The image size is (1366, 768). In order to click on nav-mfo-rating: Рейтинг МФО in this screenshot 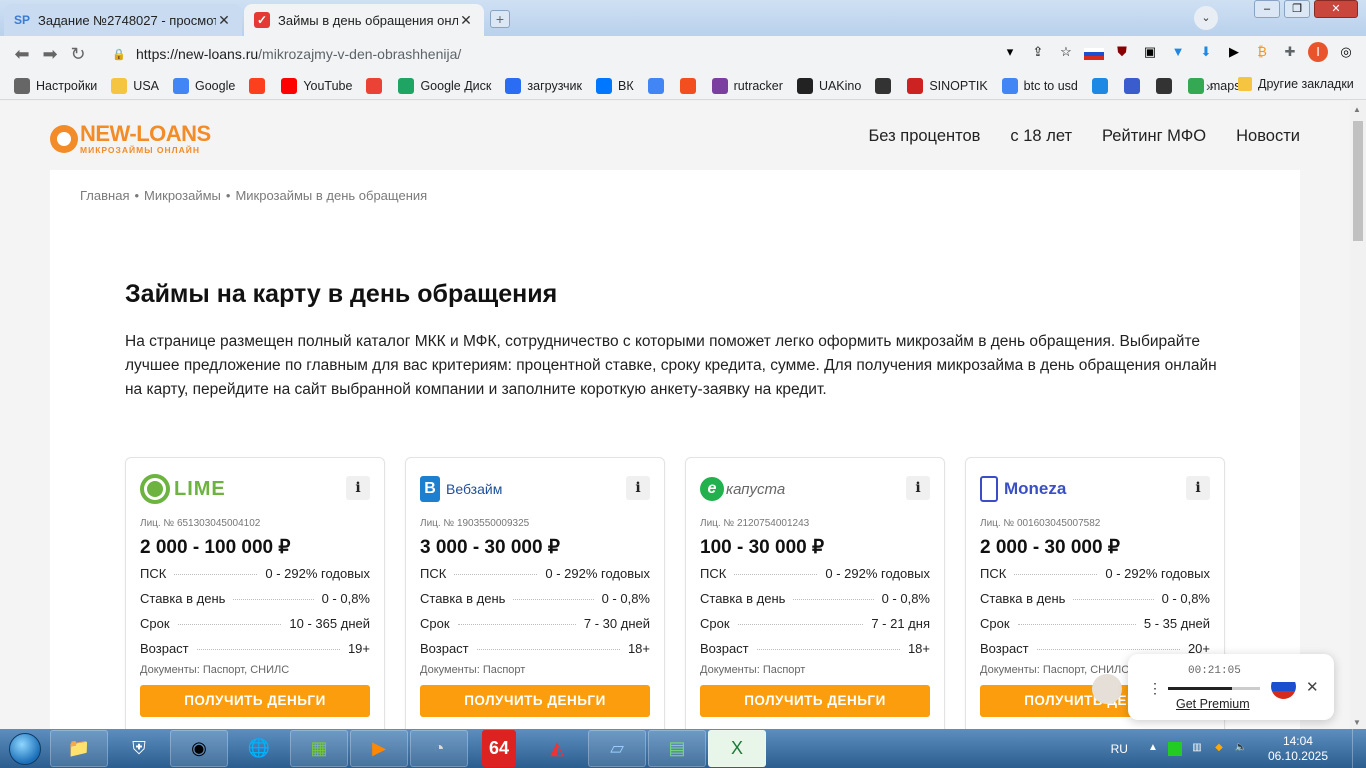, I will do `click(1154, 136)`.